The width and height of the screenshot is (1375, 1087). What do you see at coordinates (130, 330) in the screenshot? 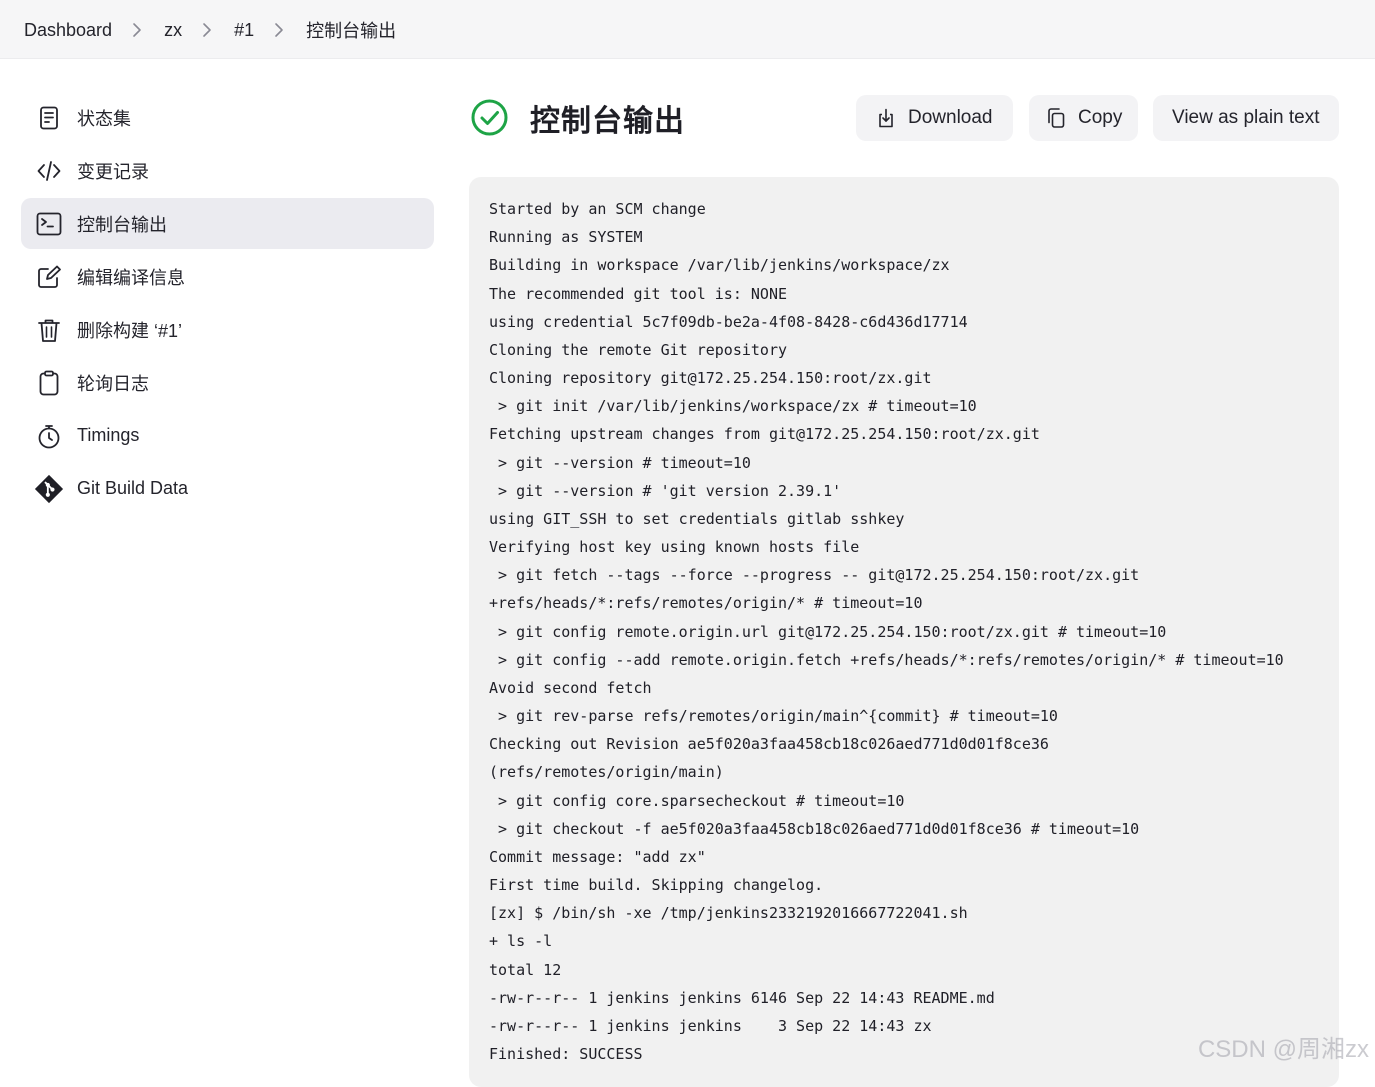
I see `sidebar-item-label: 删除构建 ‘#1’` at bounding box center [130, 330].